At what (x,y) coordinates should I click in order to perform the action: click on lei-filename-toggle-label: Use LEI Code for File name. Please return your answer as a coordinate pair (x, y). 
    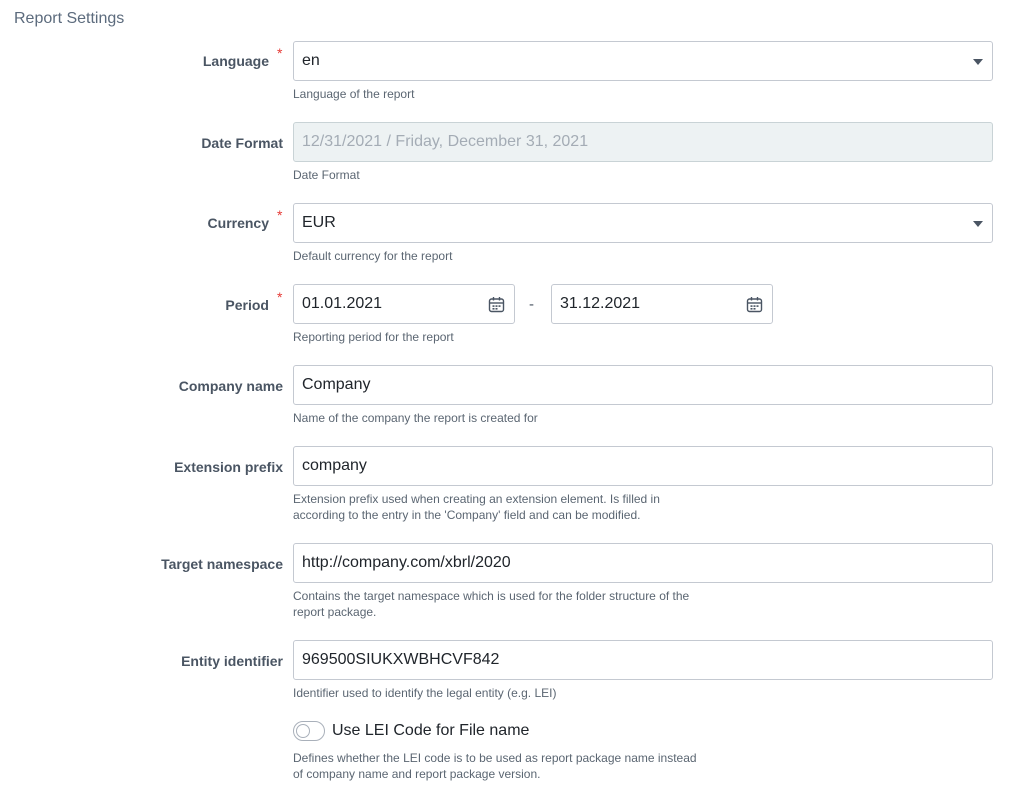
    Looking at the image, I should click on (430, 731).